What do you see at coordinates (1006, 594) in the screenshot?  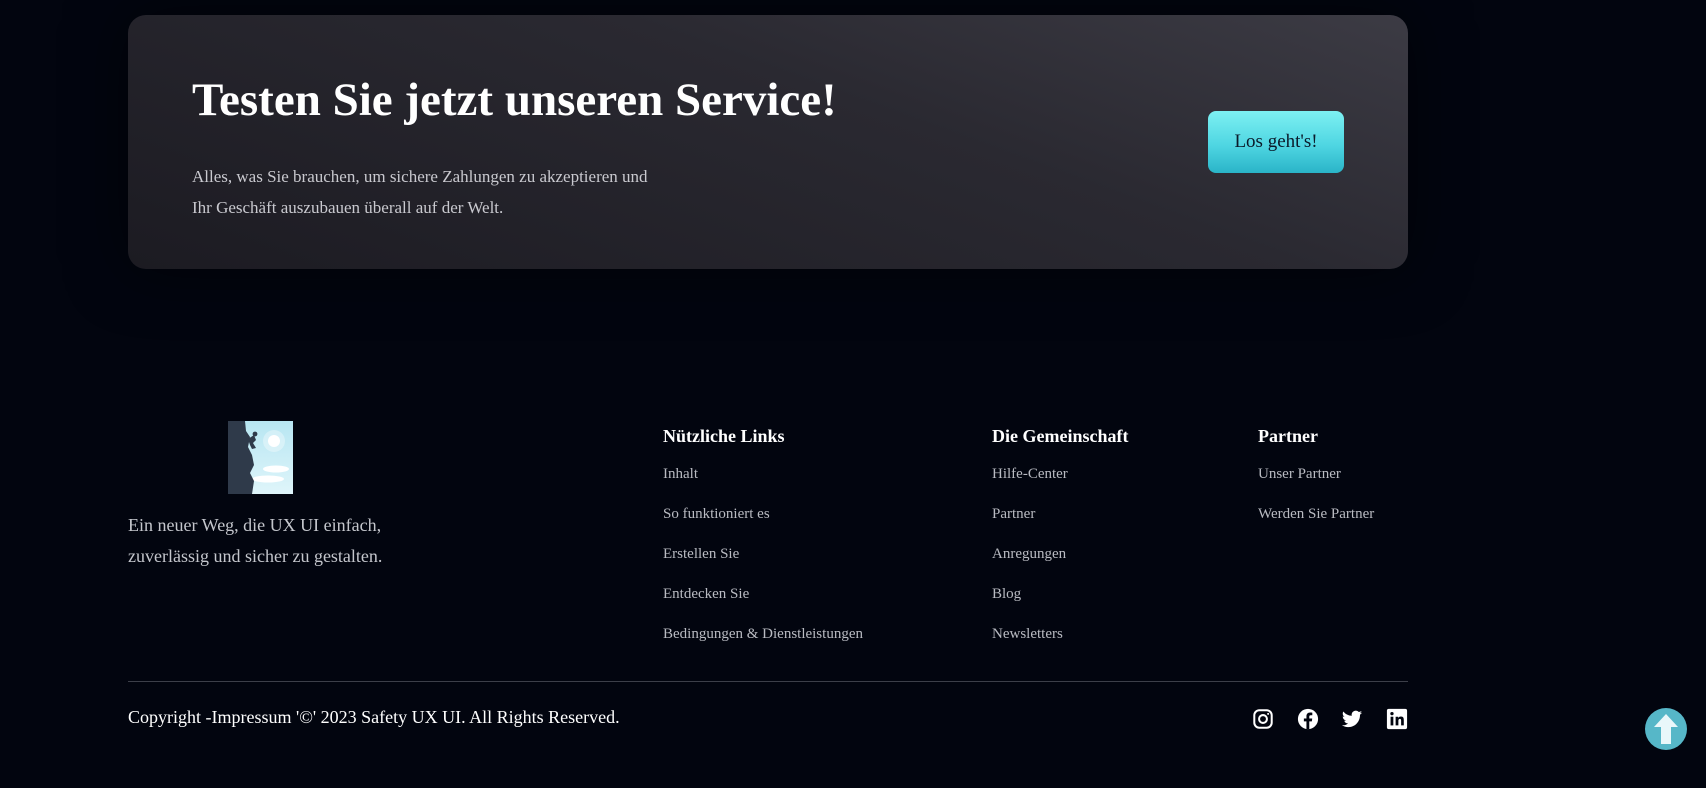 I see `footer-link-blog: Blog` at bounding box center [1006, 594].